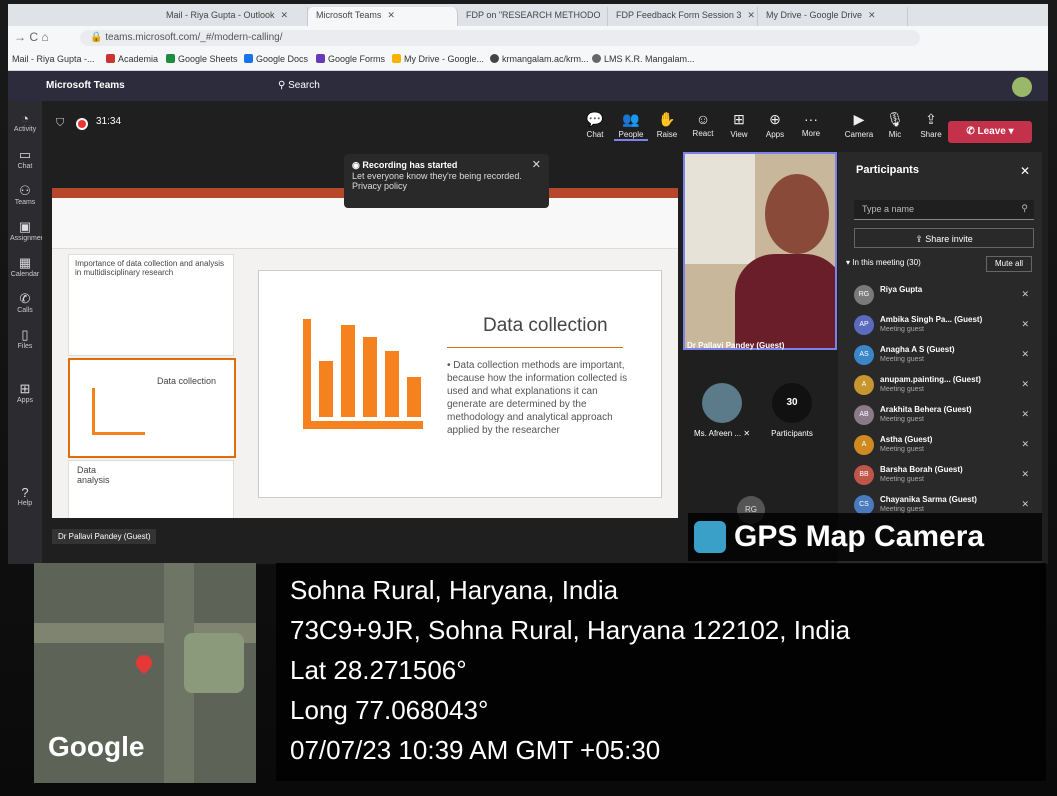  What do you see at coordinates (906, 439) in the screenshot?
I see `participant-name: Astha (Guest)` at bounding box center [906, 439].